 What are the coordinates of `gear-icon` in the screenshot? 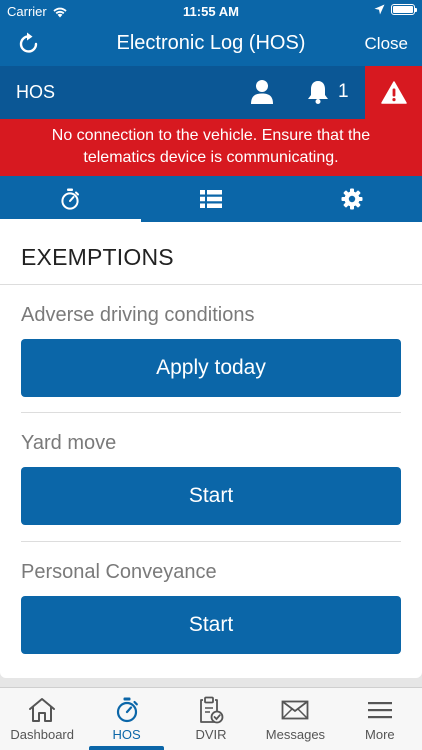 It's located at (352, 199).